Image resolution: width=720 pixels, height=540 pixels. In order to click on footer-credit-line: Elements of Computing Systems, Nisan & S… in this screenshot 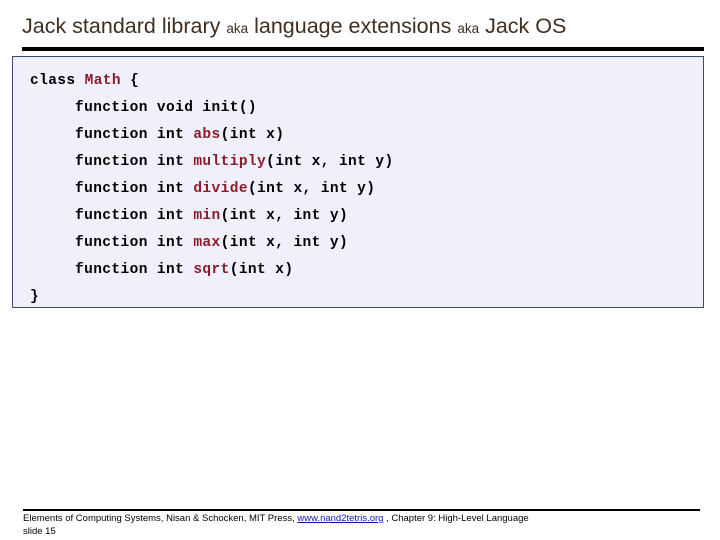, I will do `click(368, 519)`.